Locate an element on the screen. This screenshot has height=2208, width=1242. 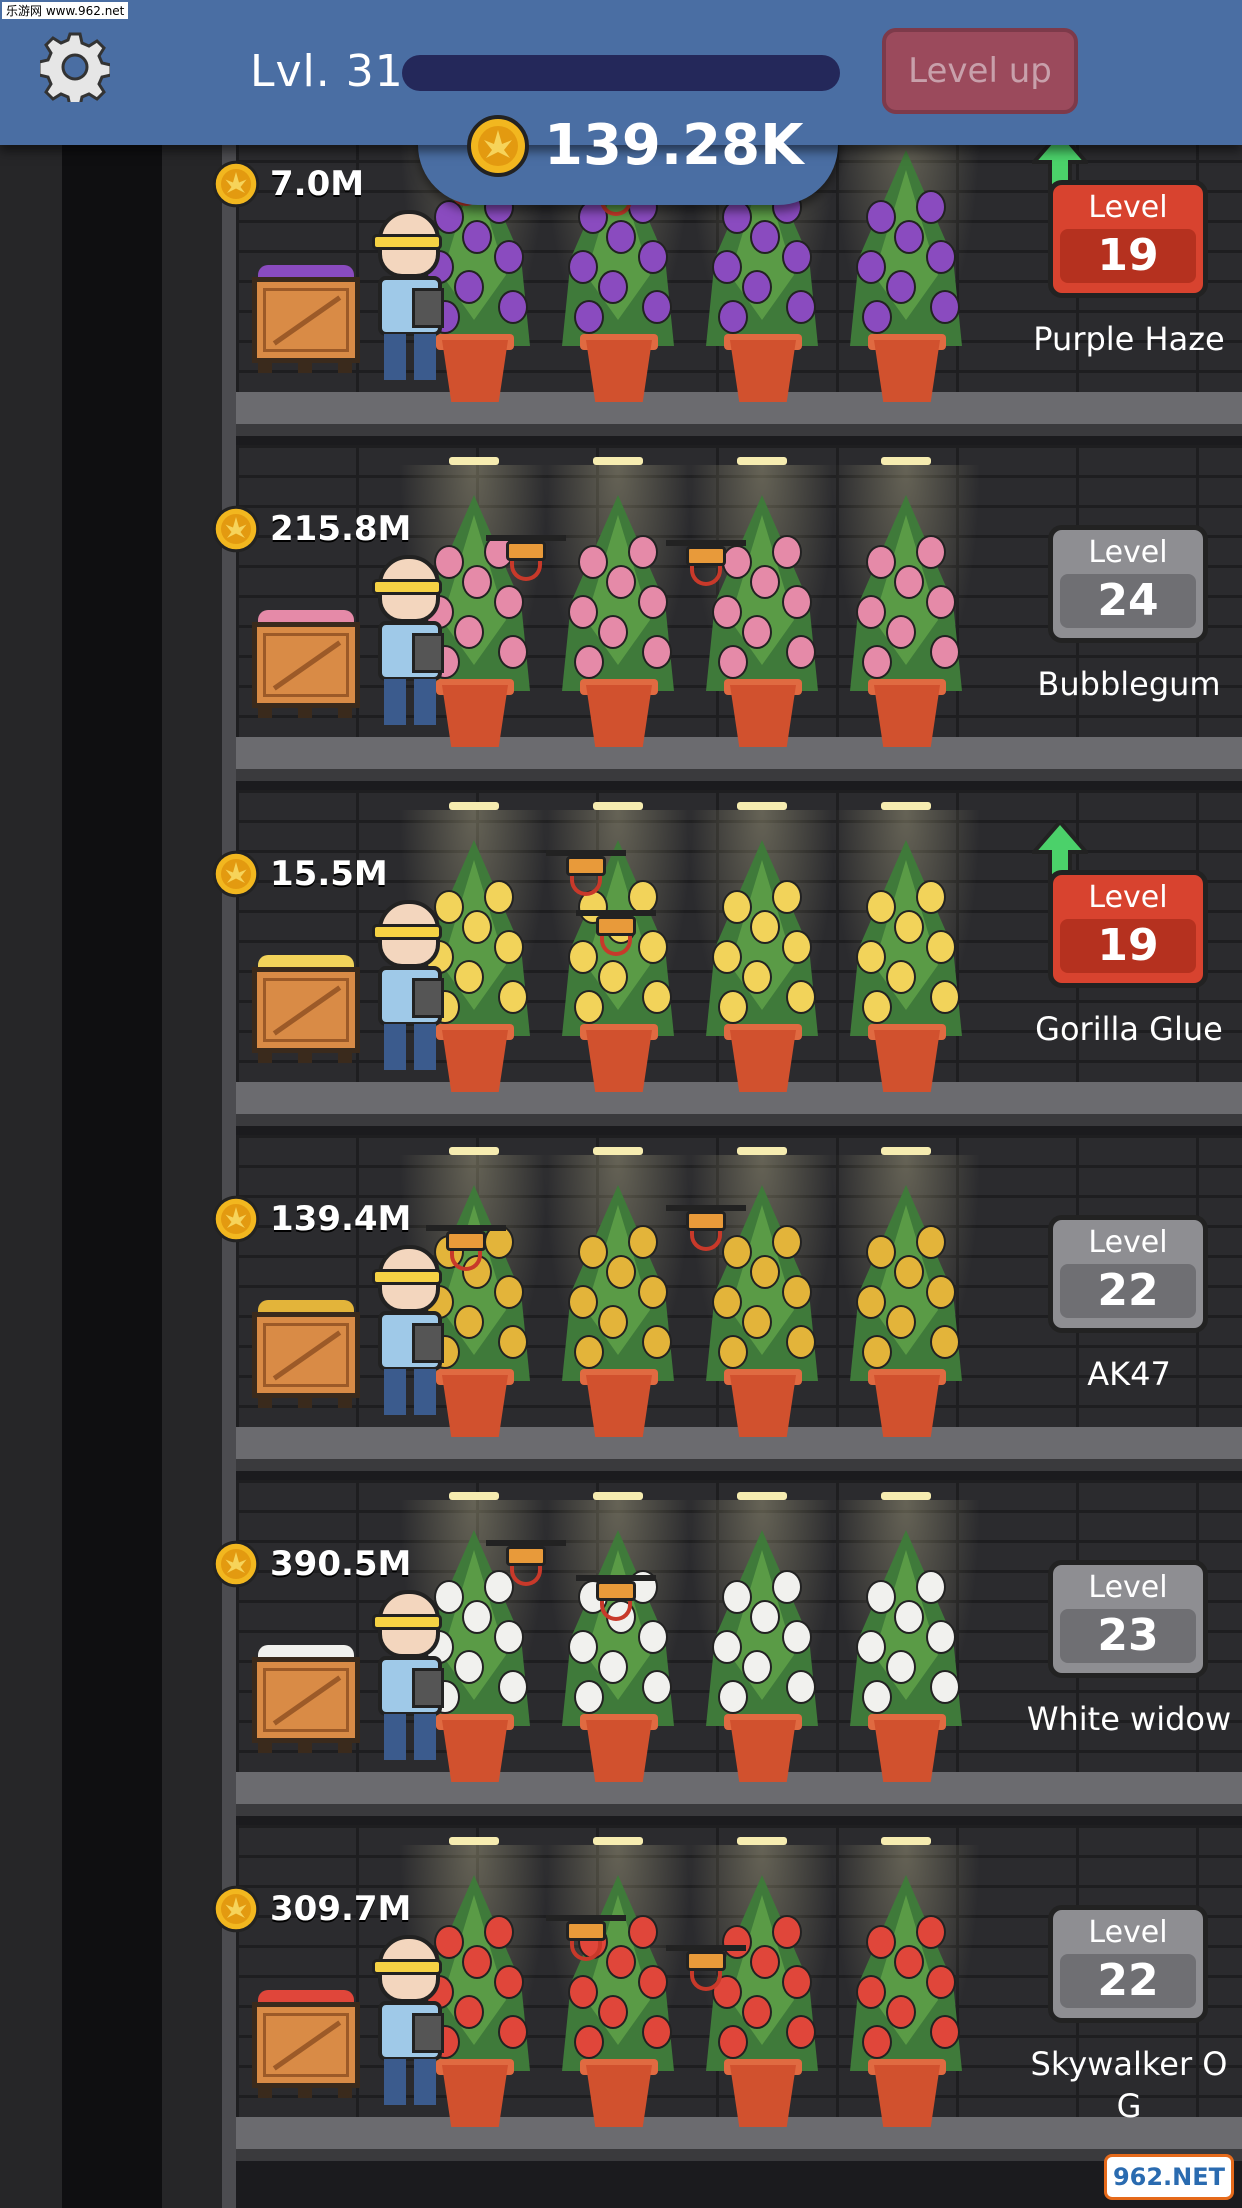
earnings-value: 139.4M is located at coordinates (341, 1219).